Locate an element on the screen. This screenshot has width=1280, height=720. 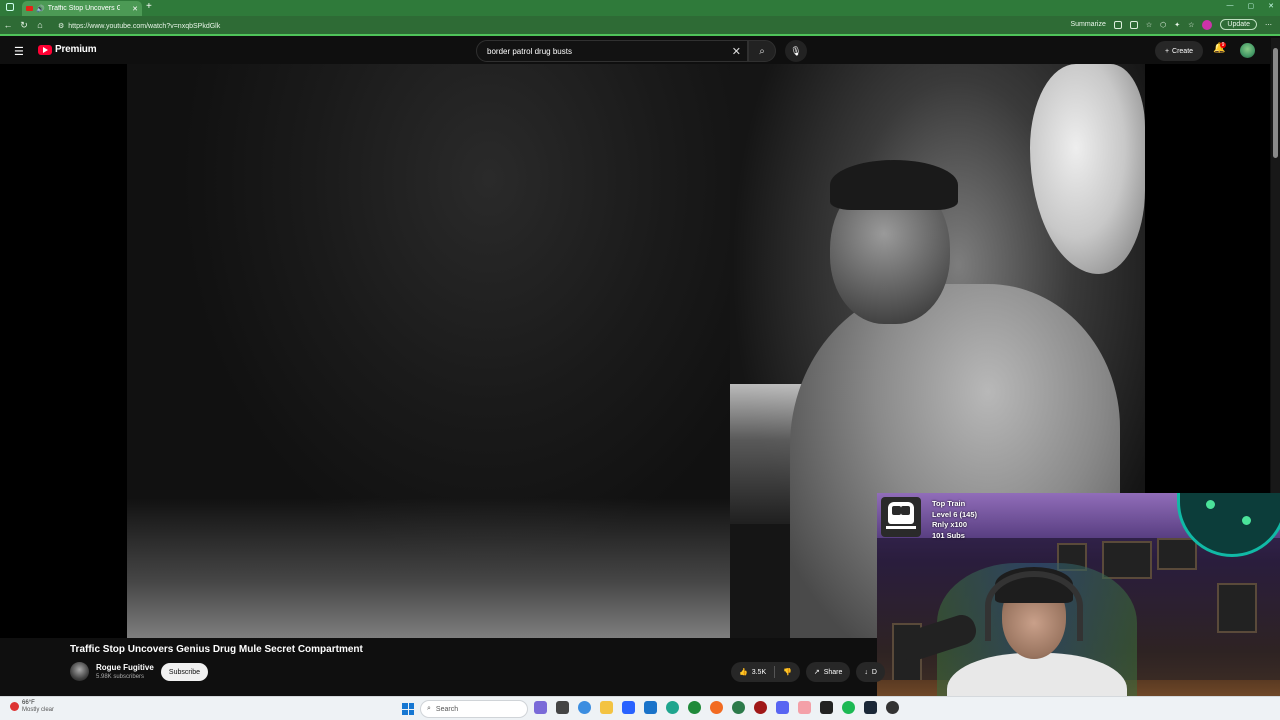
like-count: 3.5K is located at coordinates (759, 672).